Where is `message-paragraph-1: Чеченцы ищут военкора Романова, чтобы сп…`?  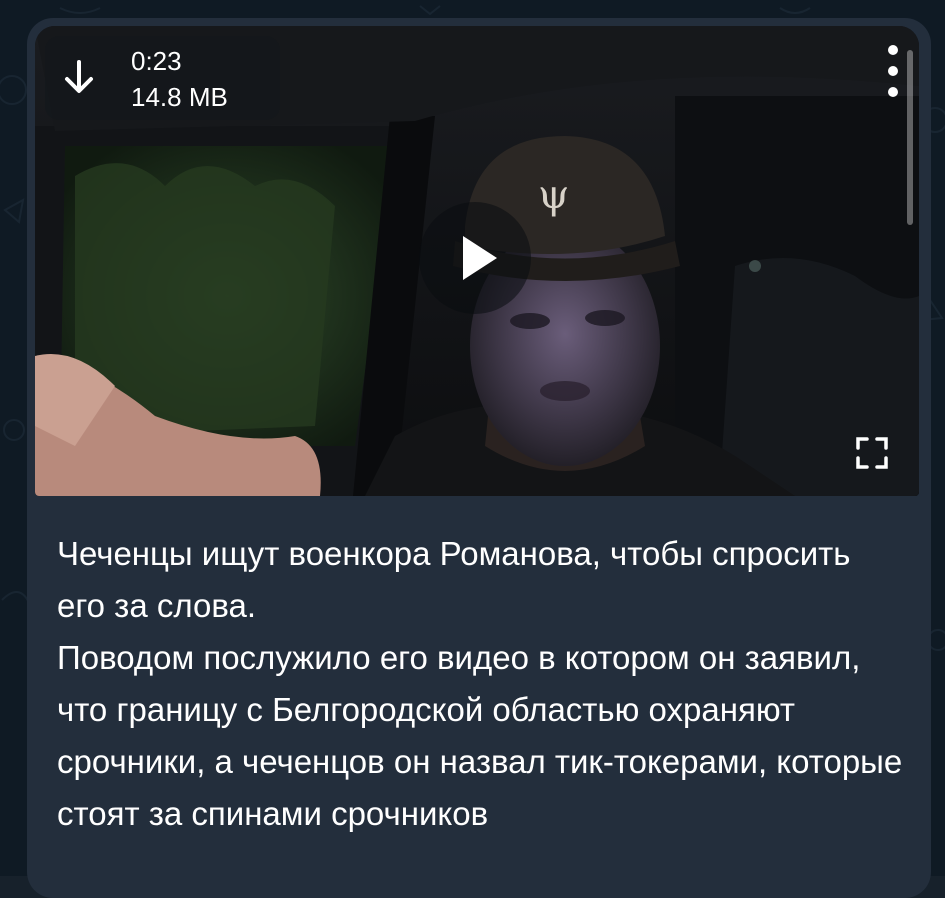
message-paragraph-1: Чеченцы ищут военкора Романова, чтобы сп… is located at coordinates (454, 579).